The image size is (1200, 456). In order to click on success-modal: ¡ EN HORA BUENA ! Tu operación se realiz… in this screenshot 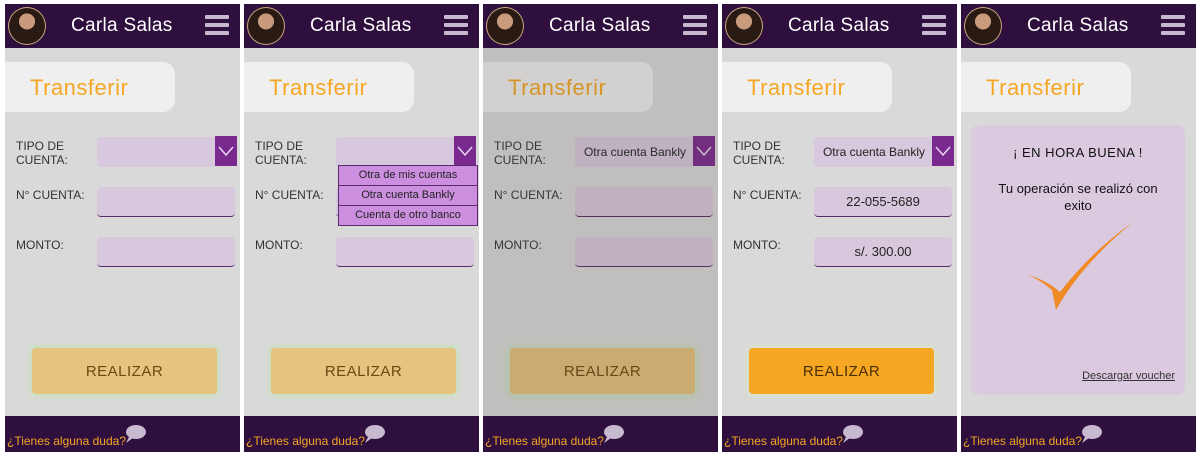, I will do `click(1078, 260)`.